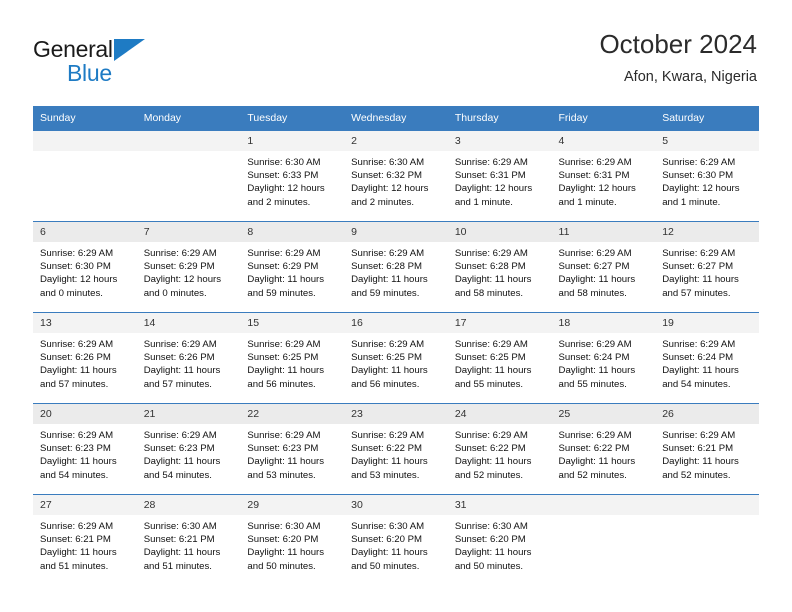 The width and height of the screenshot is (792, 612). Describe the element at coordinates (385, 293) in the screenshot. I see `day-detail-line: and 59 minutes.` at that location.